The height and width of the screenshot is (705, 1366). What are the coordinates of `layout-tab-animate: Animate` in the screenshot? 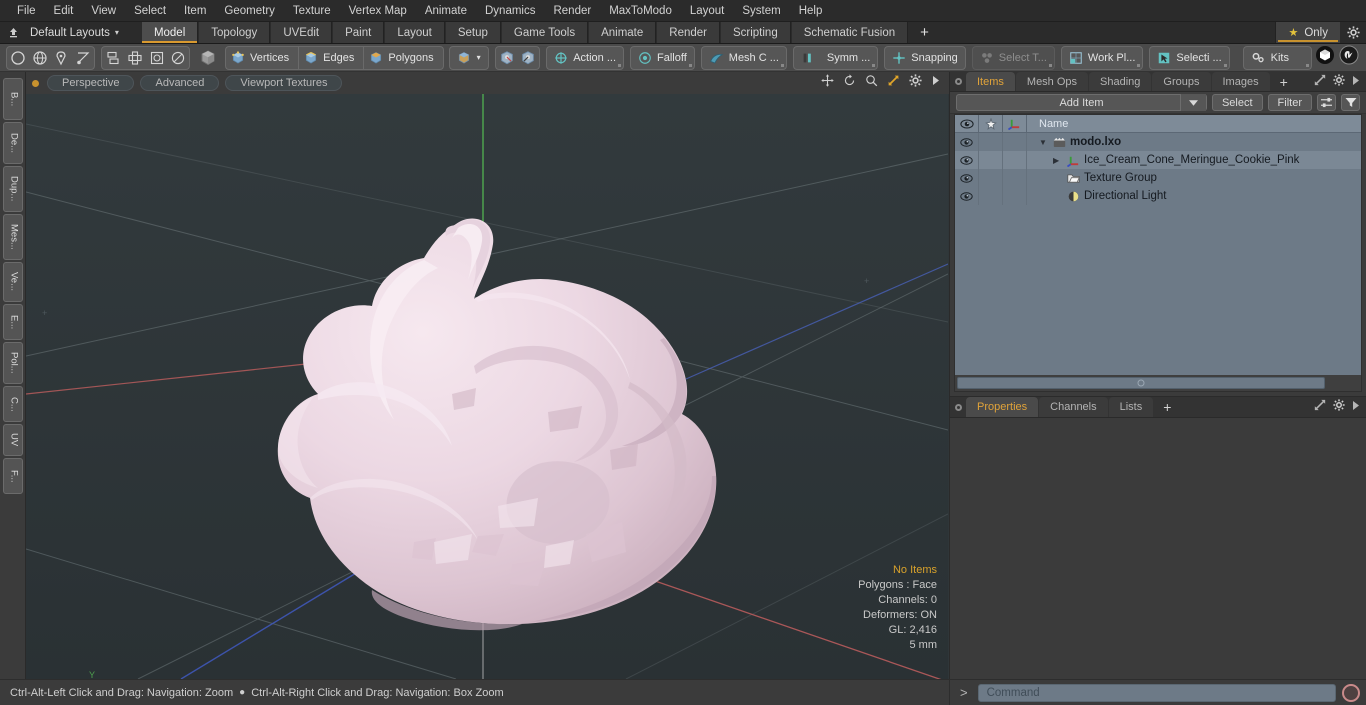 It's located at (622, 32).